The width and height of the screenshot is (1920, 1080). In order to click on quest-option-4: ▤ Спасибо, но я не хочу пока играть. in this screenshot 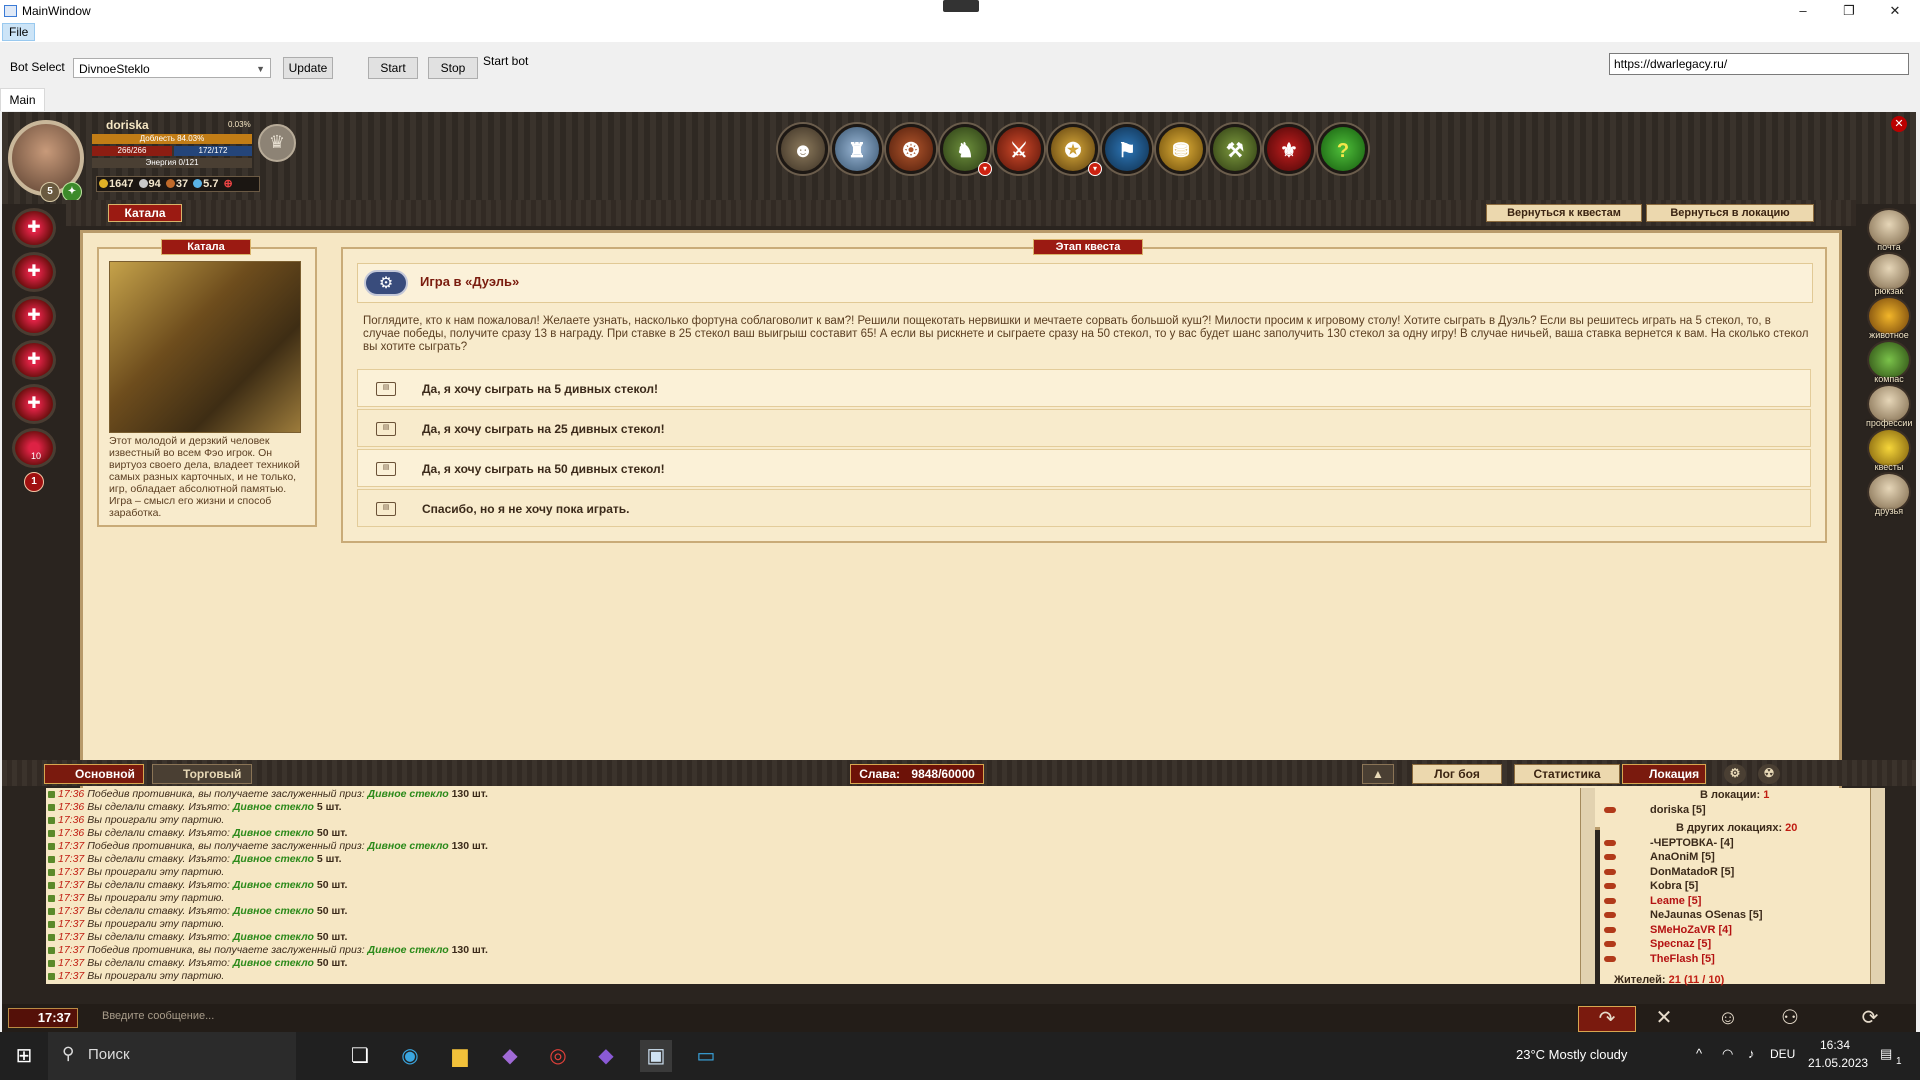, I will do `click(1084, 508)`.